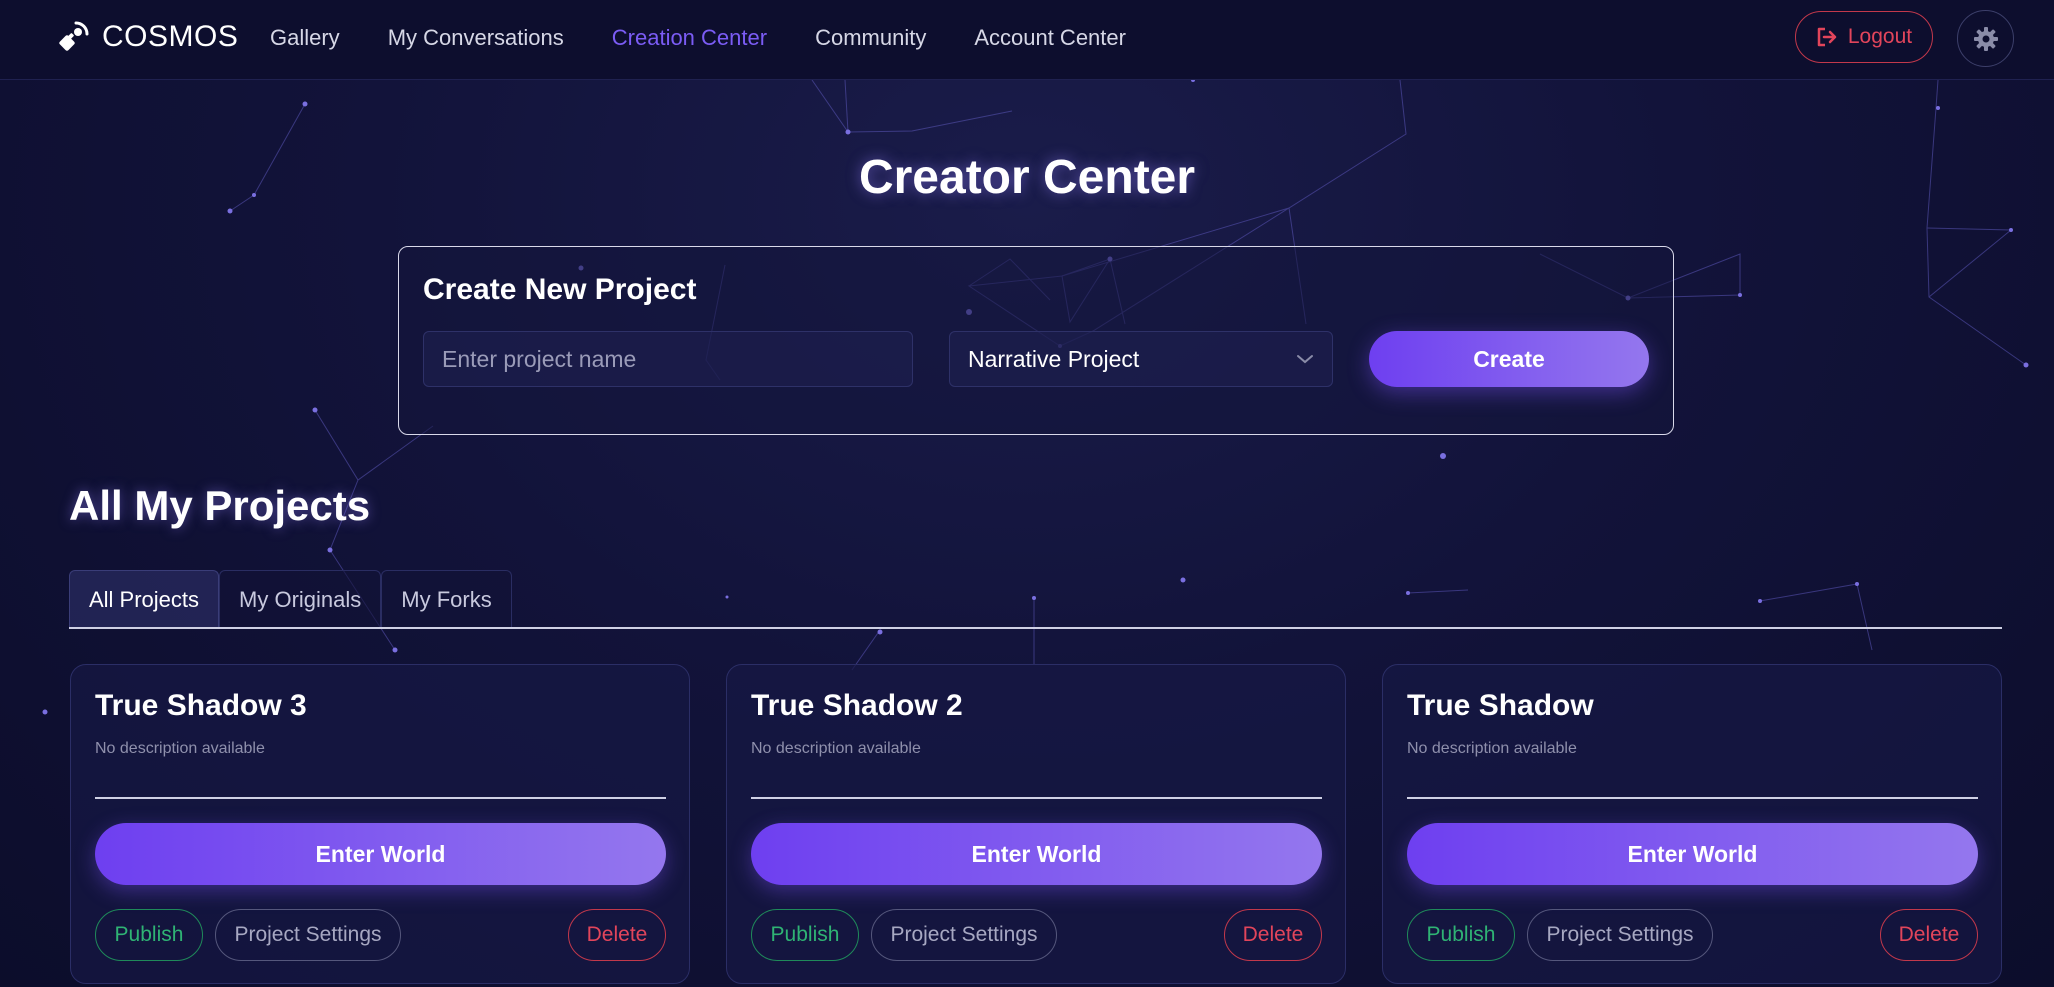 The width and height of the screenshot is (2054, 987). Describe the element at coordinates (1880, 36) in the screenshot. I see `logout-label: Logout` at that location.